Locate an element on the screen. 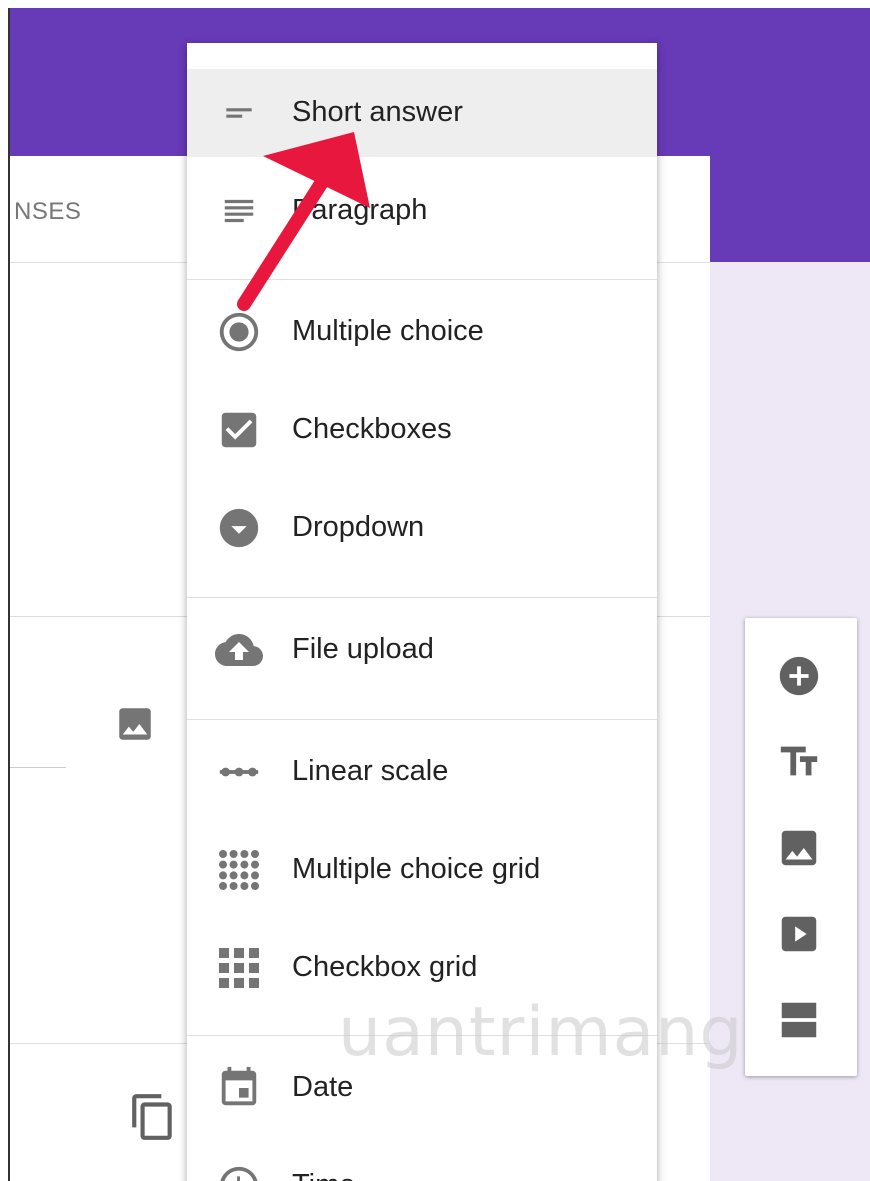 The image size is (870, 1181). watermark-logo: uantrimang is located at coordinates (541, 1032).